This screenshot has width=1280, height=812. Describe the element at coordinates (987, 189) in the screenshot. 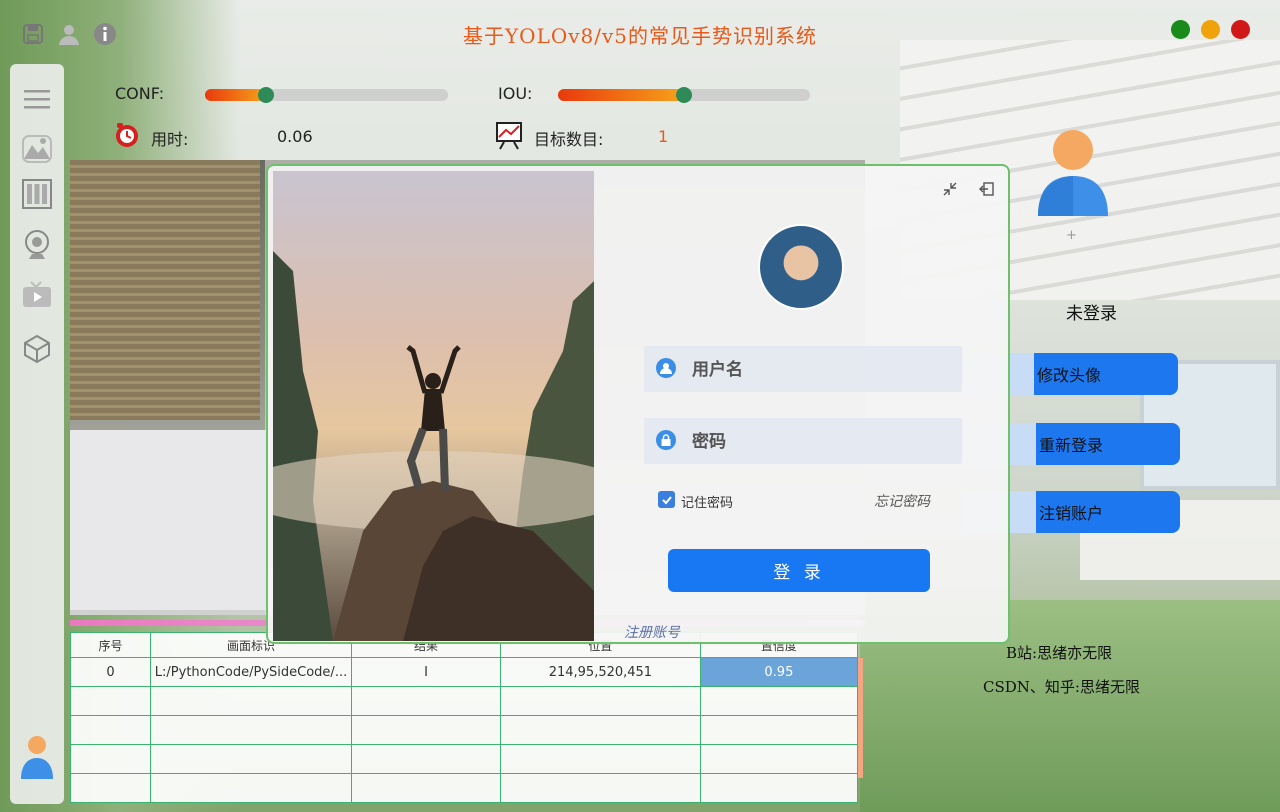

I see `exit-dialog-icon` at that location.